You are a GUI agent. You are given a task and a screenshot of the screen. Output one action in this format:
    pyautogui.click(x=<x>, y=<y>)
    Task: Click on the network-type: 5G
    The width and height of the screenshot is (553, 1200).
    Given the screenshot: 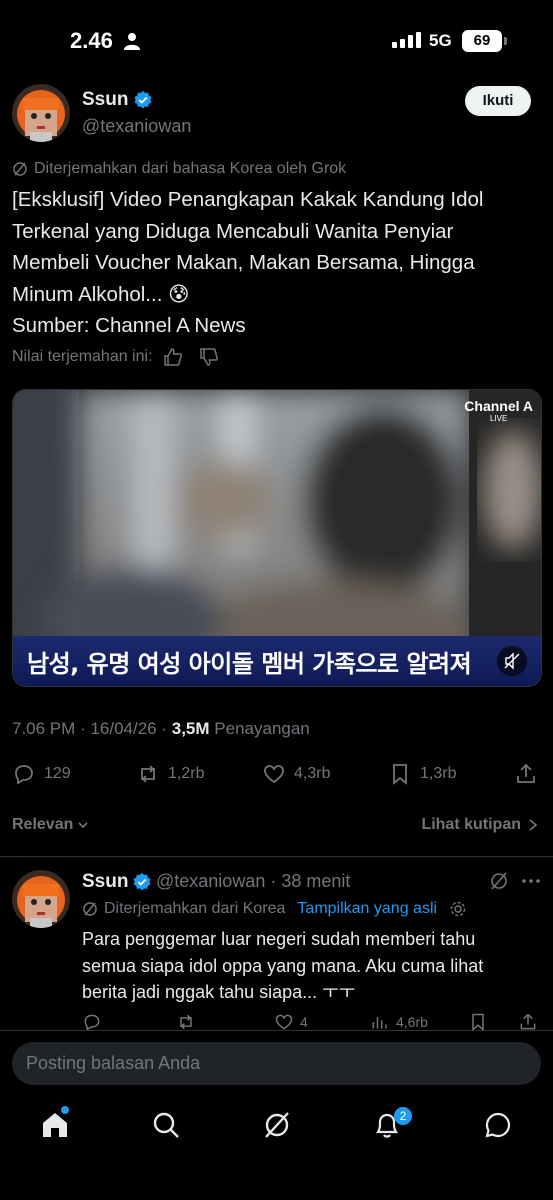 What is the action you would take?
    pyautogui.click(x=440, y=40)
    